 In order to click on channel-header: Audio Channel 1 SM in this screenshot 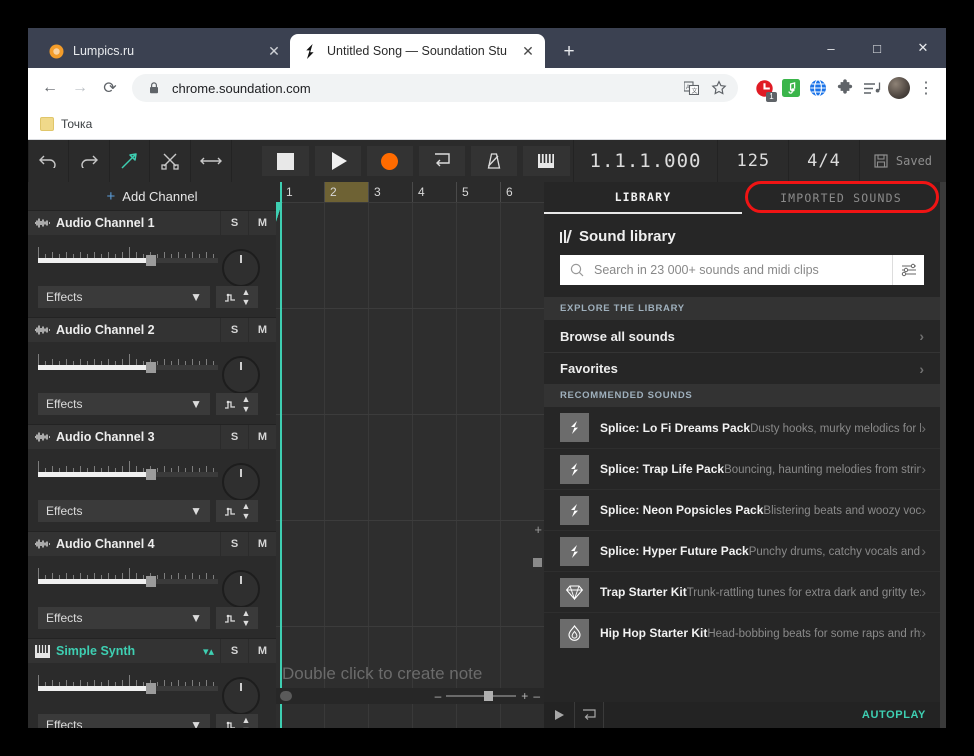, I will do `click(152, 223)`.